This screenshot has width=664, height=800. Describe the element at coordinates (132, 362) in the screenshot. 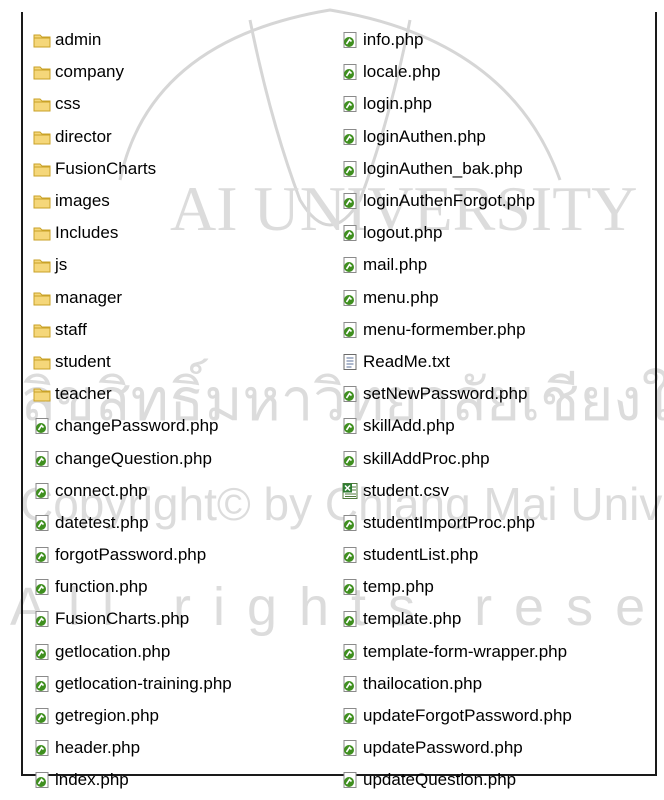

I see `folder-item: student` at that location.